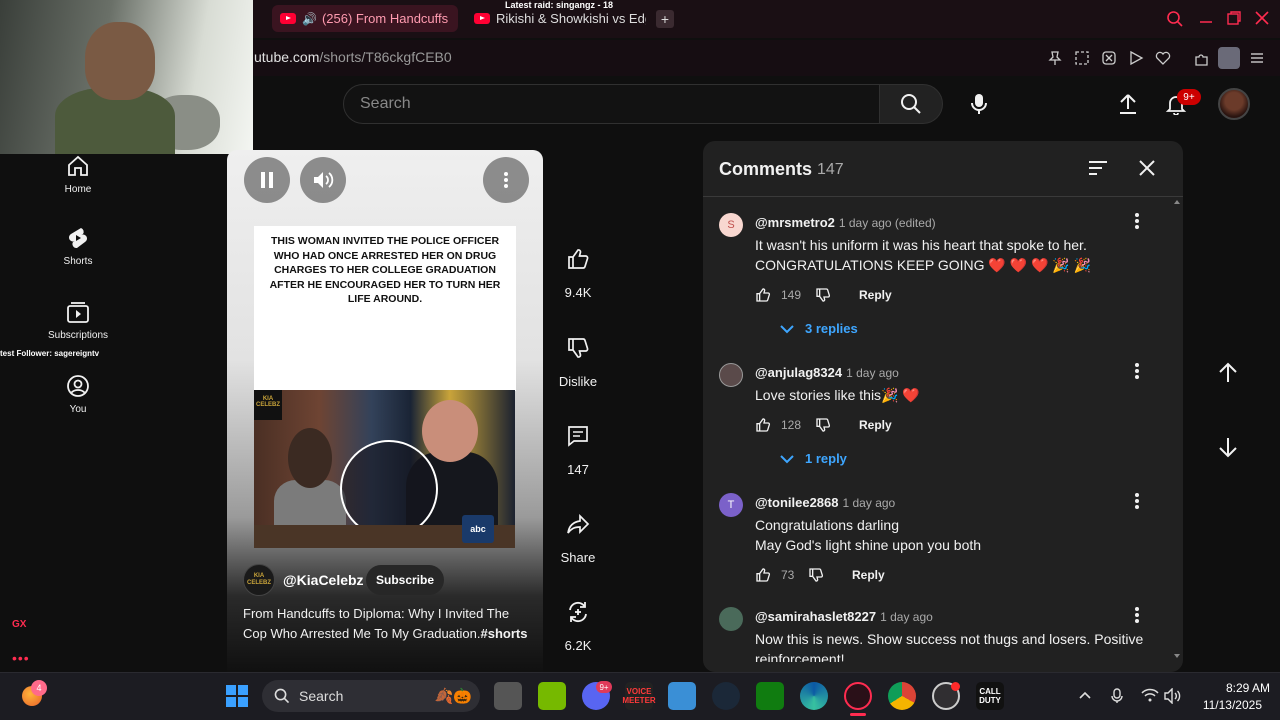  I want to click on sidebar-item-you: You, so click(78, 394).